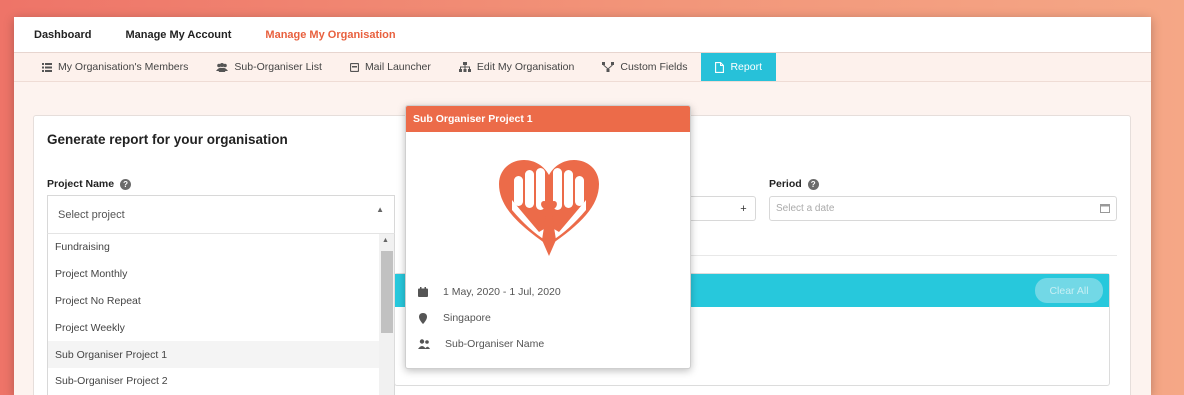 The image size is (1184, 395). What do you see at coordinates (720, 67) in the screenshot?
I see `file-icon` at bounding box center [720, 67].